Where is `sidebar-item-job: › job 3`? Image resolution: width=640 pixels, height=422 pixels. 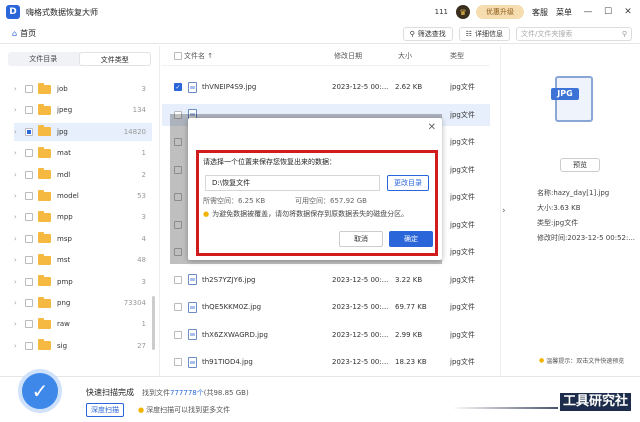 sidebar-item-job: › job 3 is located at coordinates (83, 89).